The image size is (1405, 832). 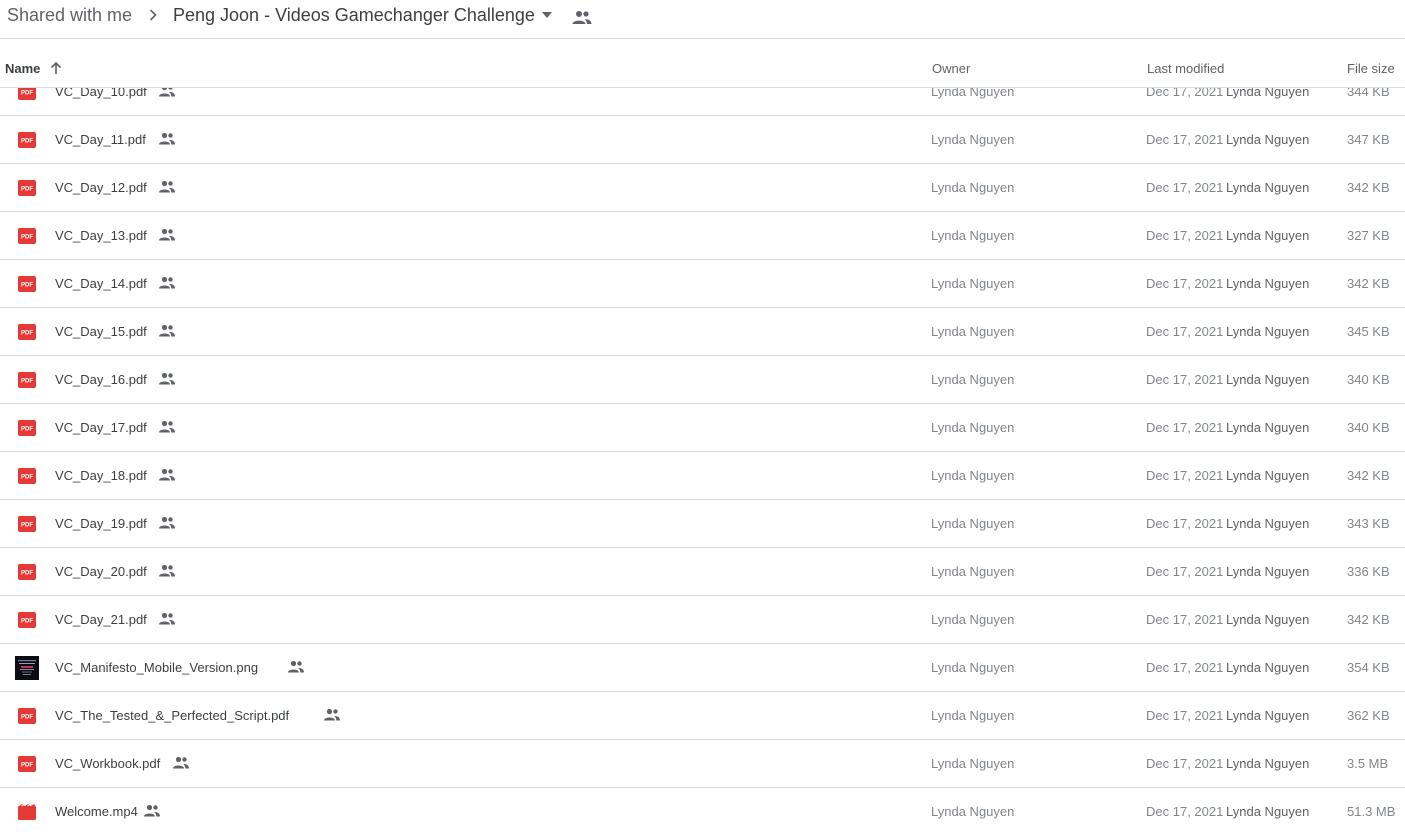 I want to click on file-size: 51.3 MB, so click(x=1371, y=811).